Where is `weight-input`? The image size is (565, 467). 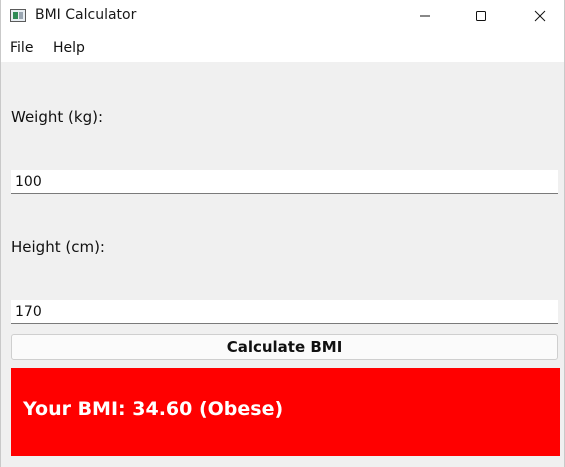
weight-input is located at coordinates (284, 182).